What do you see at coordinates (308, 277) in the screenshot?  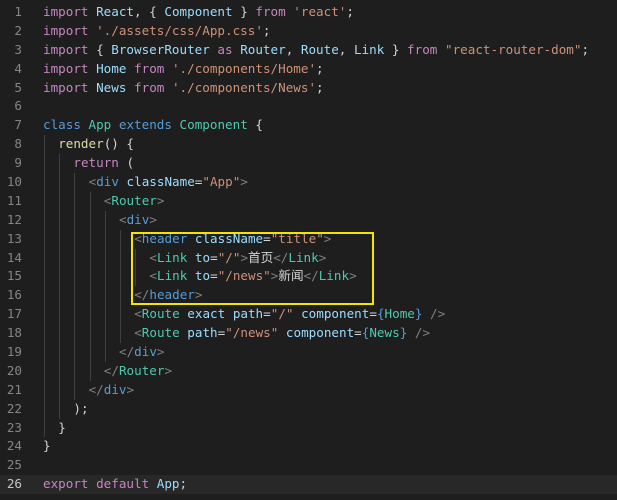 I see `code-line: 15 <Link to="/news">新闻</Link>` at bounding box center [308, 277].